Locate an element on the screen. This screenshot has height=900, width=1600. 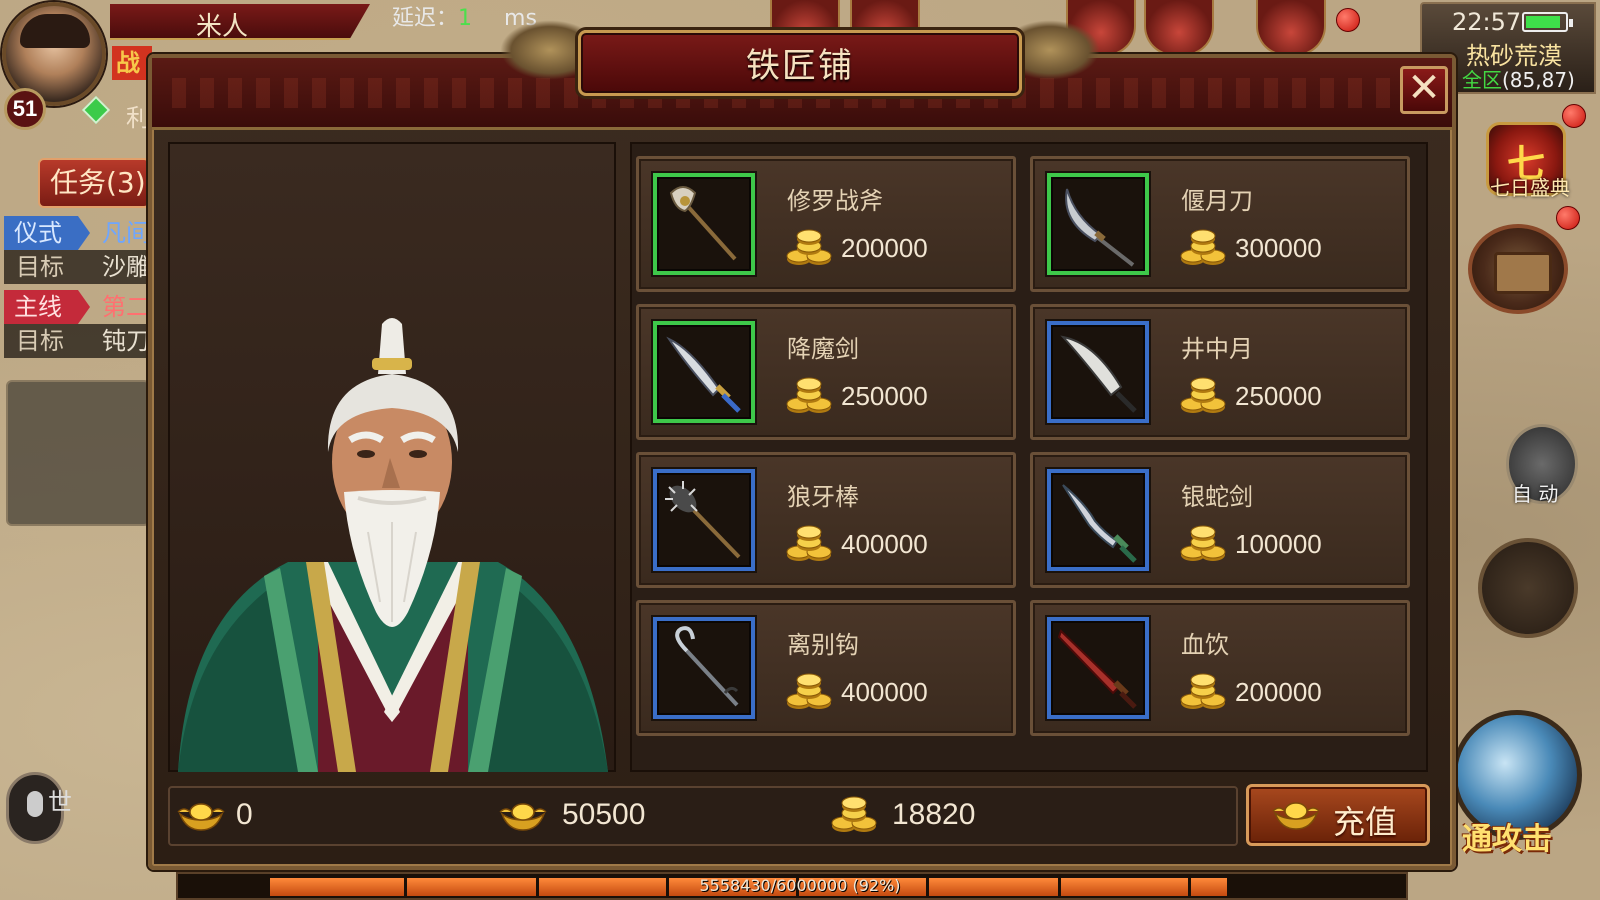
quest-tag: 主线 is located at coordinates (47, 307).